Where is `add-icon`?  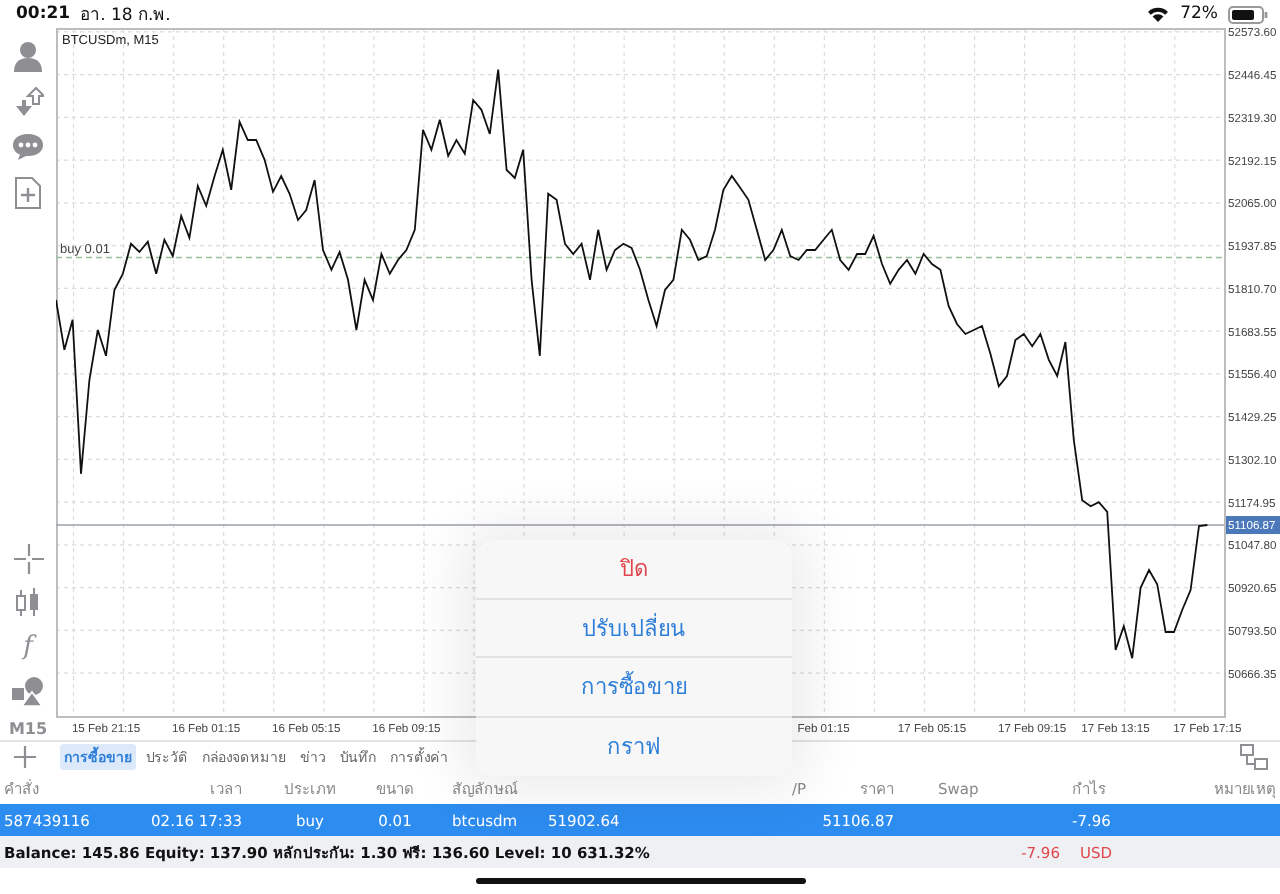 add-icon is located at coordinates (25, 757).